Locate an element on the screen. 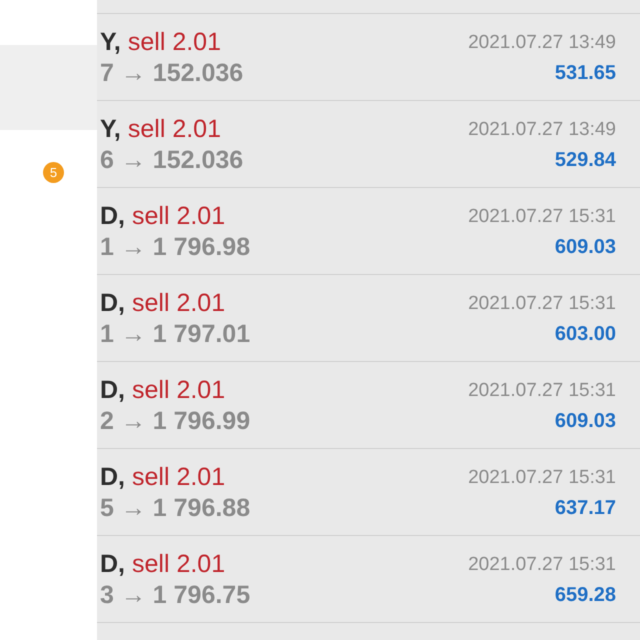 The width and height of the screenshot is (640, 640). profit-text: 531.65 is located at coordinates (585, 73).